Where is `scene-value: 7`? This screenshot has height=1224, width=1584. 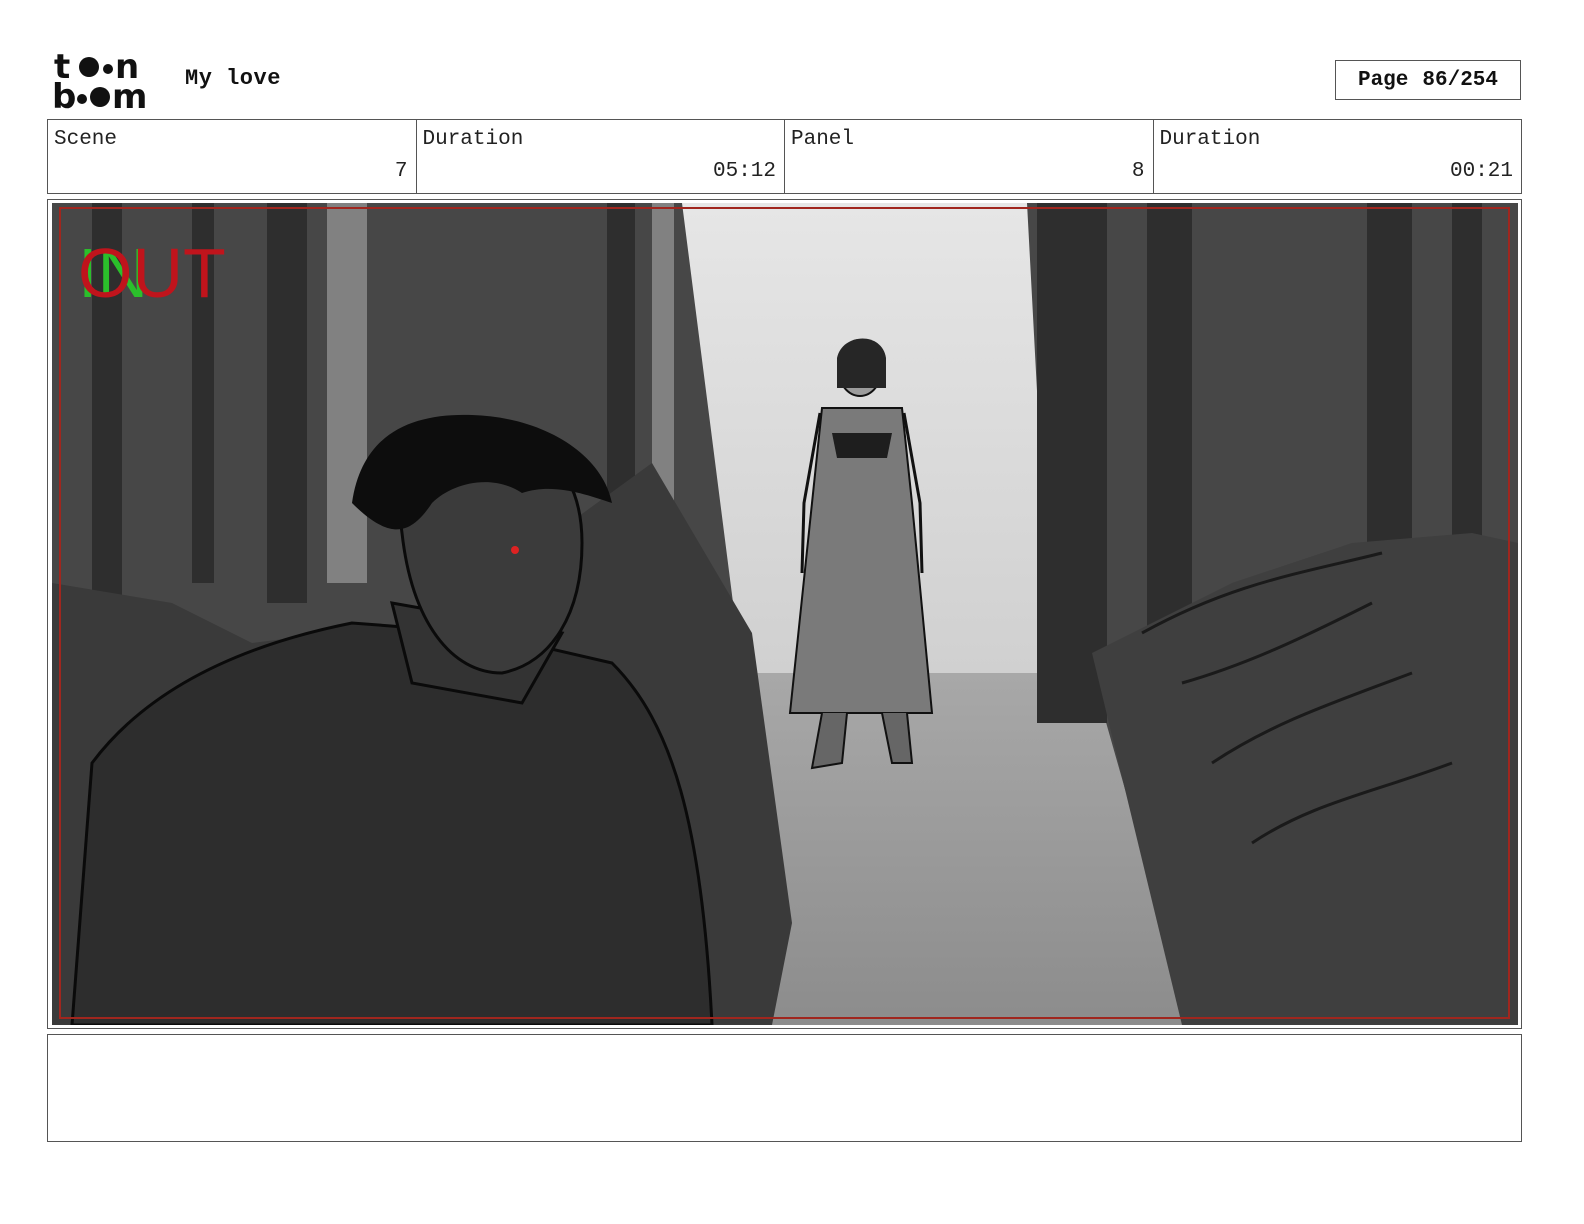 scene-value: 7 is located at coordinates (401, 171).